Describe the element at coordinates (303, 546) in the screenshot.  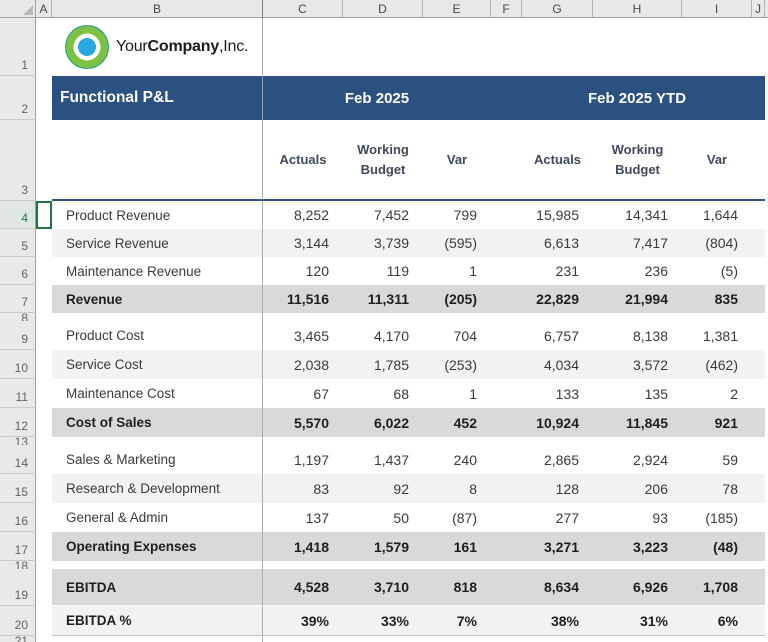
I see `cell-value: 1,418` at that location.